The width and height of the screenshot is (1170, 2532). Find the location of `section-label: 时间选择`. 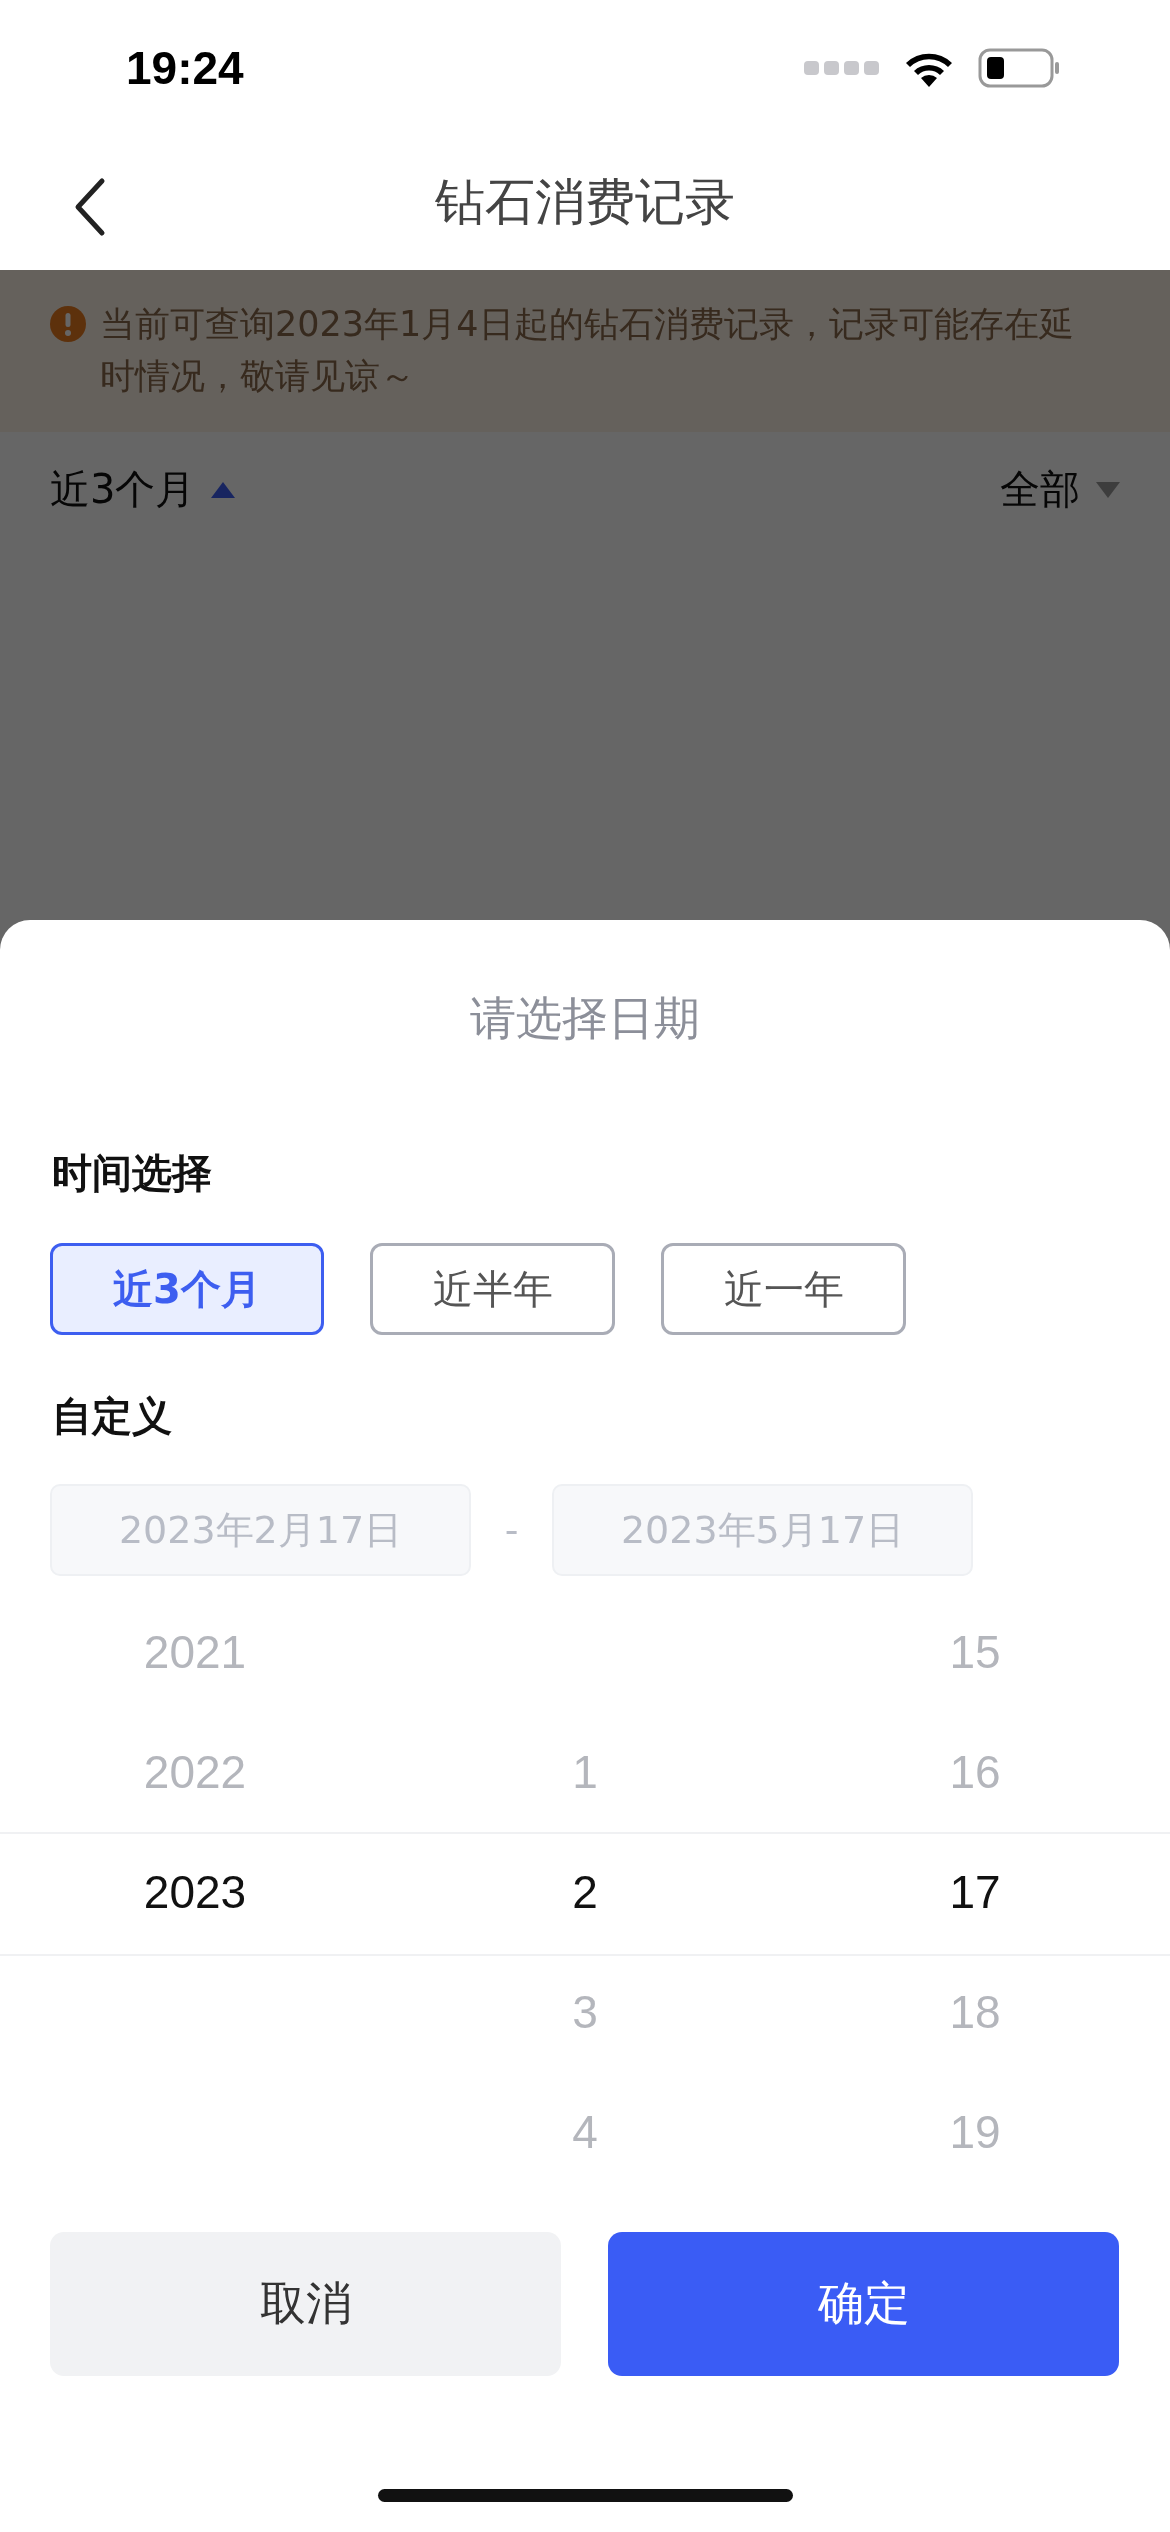

section-label: 时间选择 is located at coordinates (132, 1173).